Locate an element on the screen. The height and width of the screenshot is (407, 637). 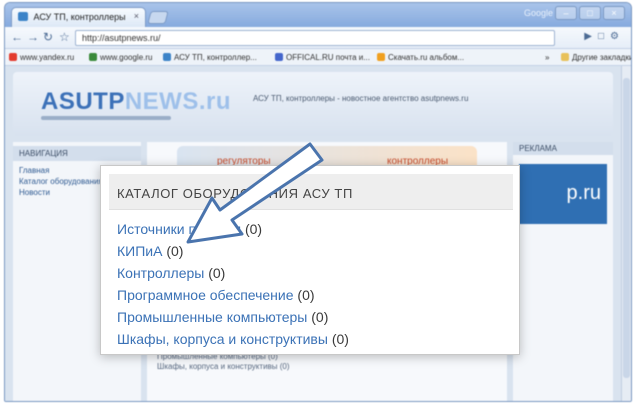
browser-tab: АСУ ТП, контроллеры × is located at coordinates (78, 17).